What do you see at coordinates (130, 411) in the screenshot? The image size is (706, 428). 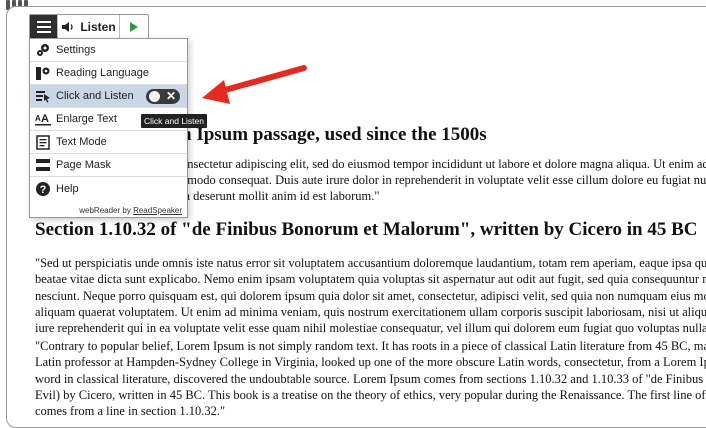 I see `paragraph-line: comes from a line in section 1.10.32."` at bounding box center [130, 411].